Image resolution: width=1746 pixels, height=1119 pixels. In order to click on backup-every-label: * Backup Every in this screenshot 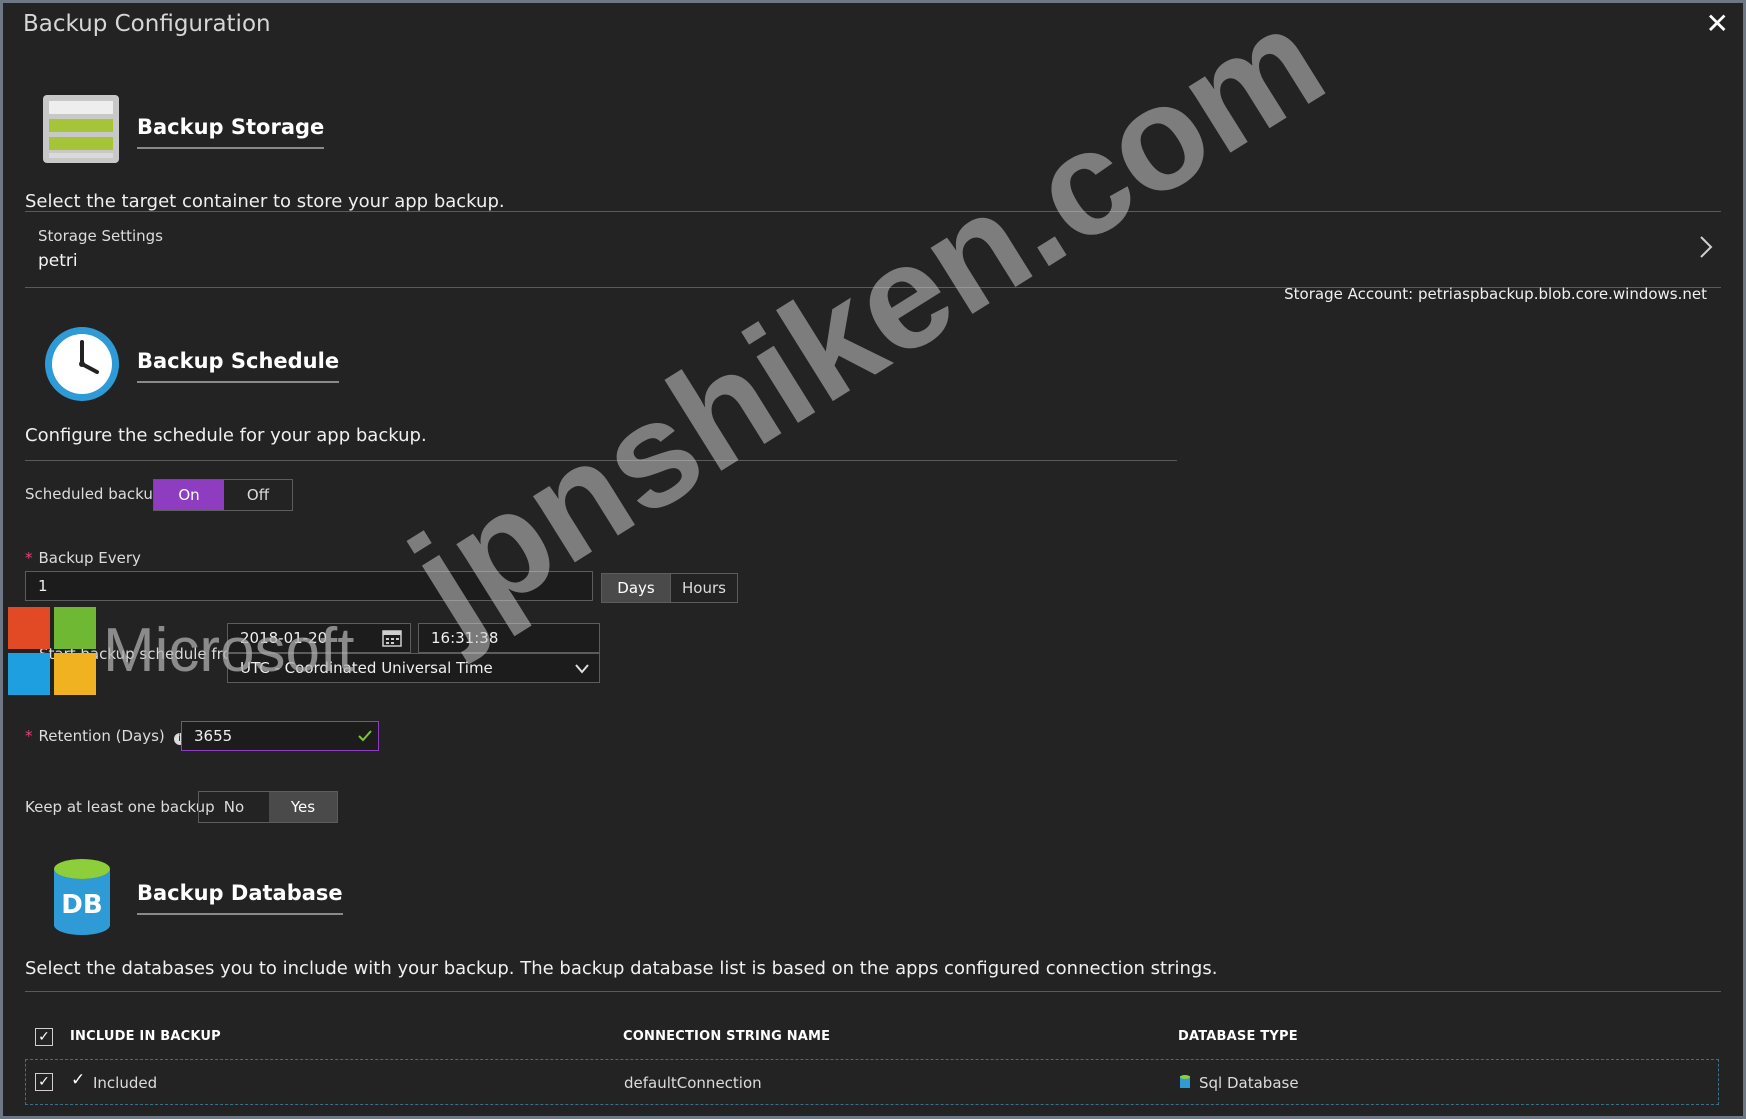, I will do `click(83, 558)`.